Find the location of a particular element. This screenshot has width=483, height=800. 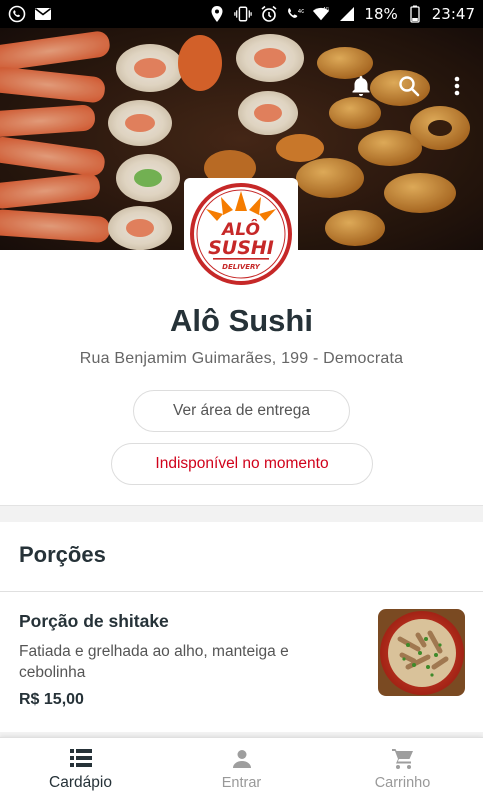

gmail-icon is located at coordinates (43, 14).